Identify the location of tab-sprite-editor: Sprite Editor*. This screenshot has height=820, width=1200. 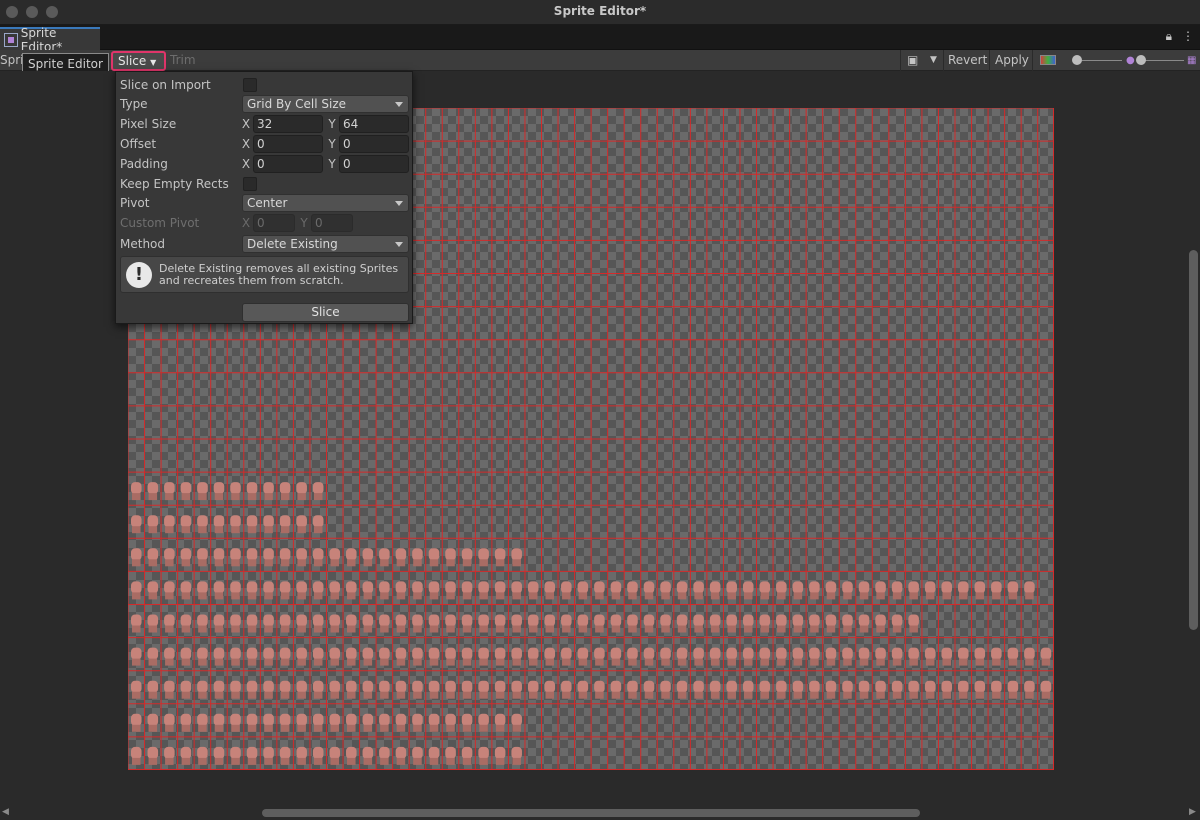
(50, 40).